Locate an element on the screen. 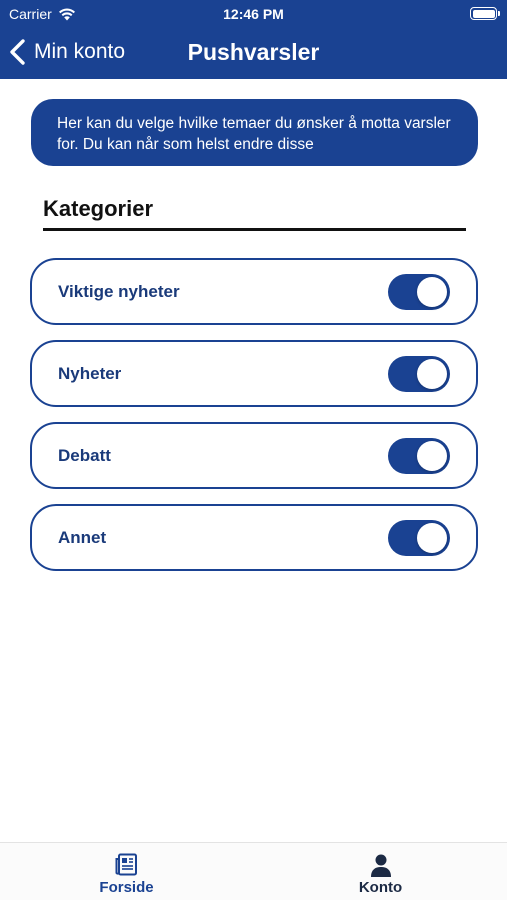 Image resolution: width=507 pixels, height=900 pixels. category-label: Annet is located at coordinates (82, 537).